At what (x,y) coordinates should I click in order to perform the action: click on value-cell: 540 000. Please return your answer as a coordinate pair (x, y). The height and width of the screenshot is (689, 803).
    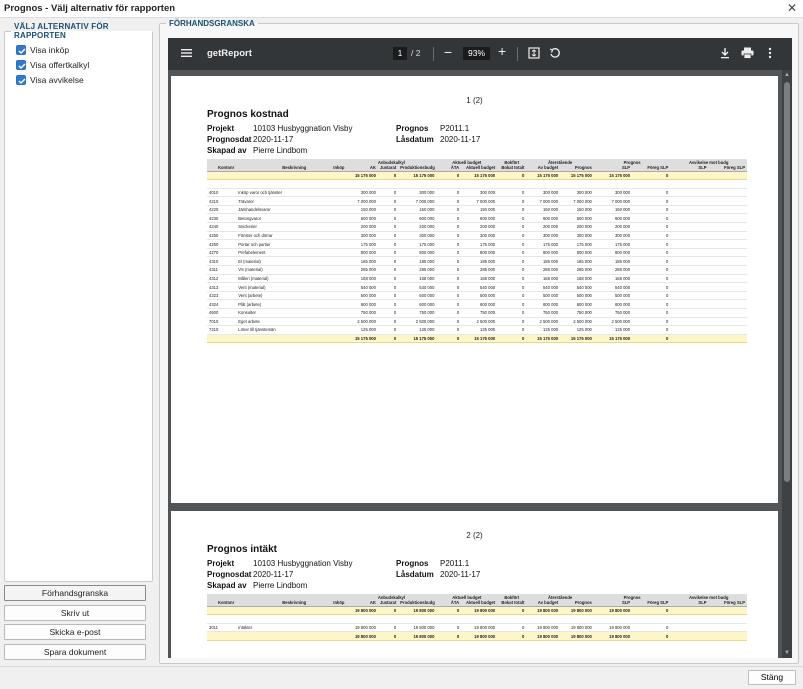
    Looking at the image, I should click on (479, 287).